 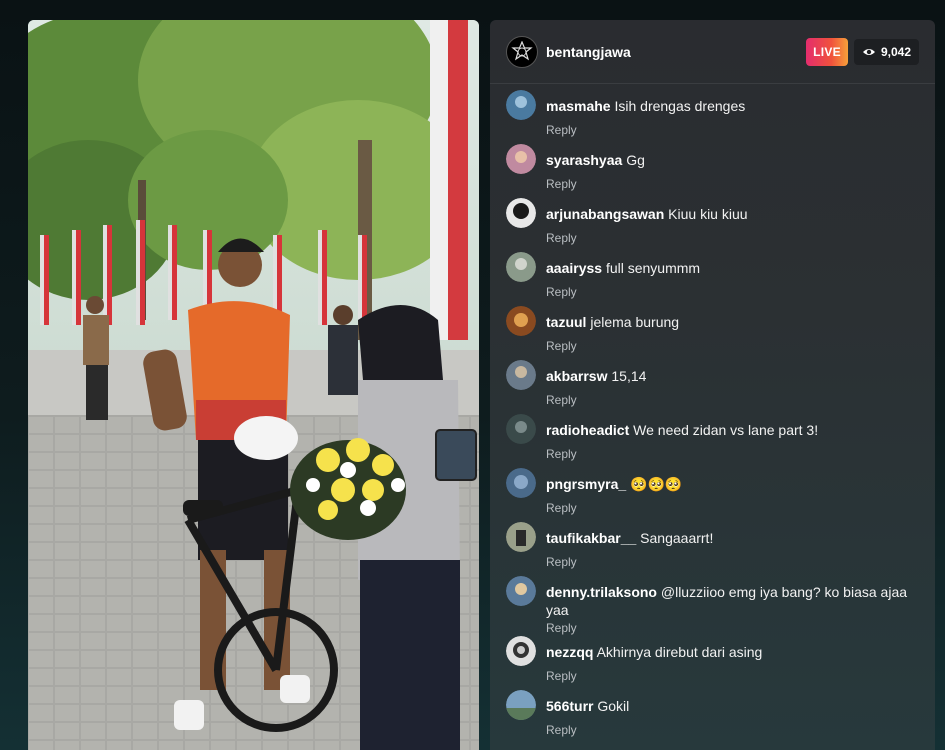 I want to click on comment-text: 15,14, so click(x=629, y=376).